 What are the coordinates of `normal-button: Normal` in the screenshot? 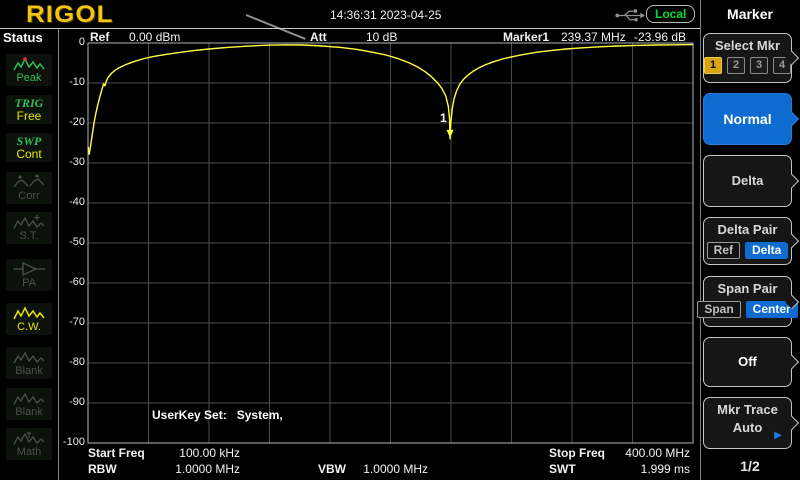 It's located at (747, 119).